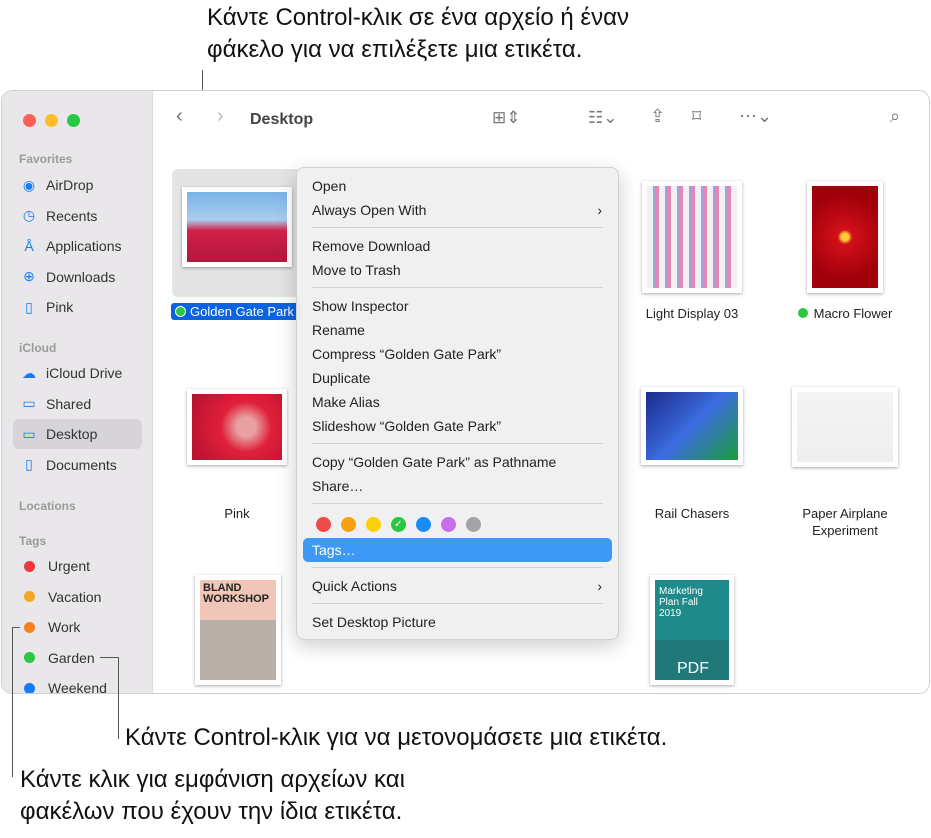  What do you see at coordinates (329, 186) in the screenshot?
I see `menu-item-label: Open` at bounding box center [329, 186].